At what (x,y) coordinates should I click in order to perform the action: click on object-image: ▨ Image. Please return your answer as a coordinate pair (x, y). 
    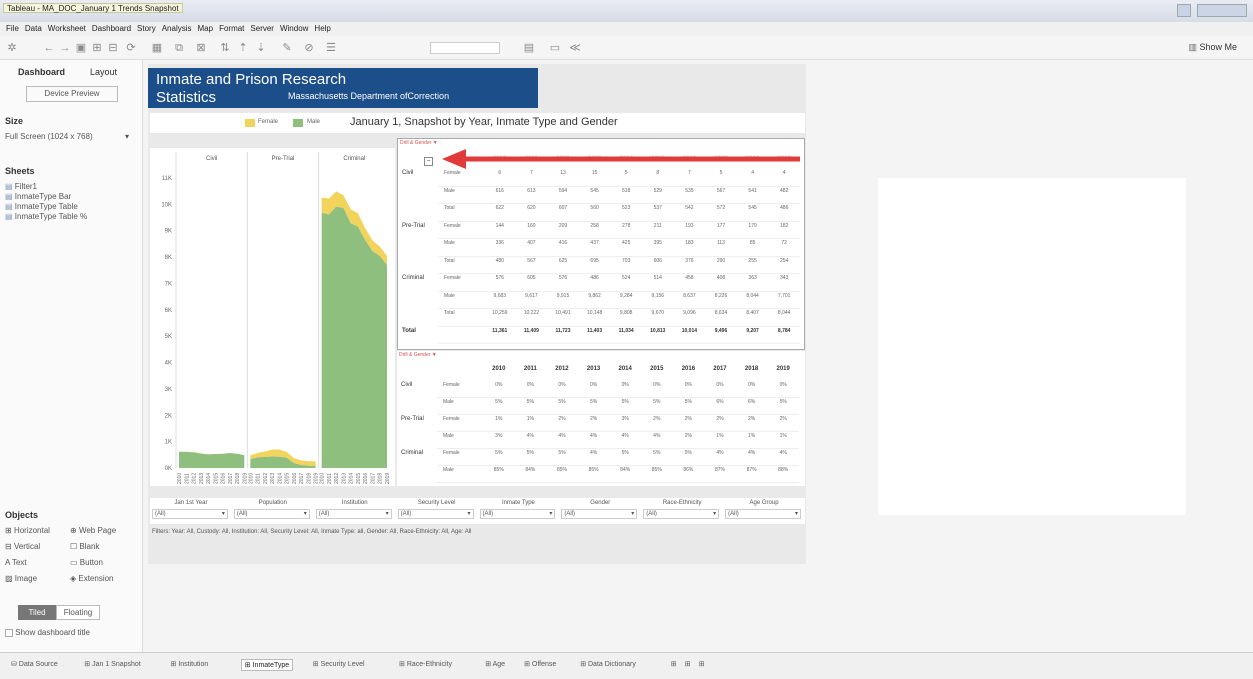
    Looking at the image, I should click on (21, 578).